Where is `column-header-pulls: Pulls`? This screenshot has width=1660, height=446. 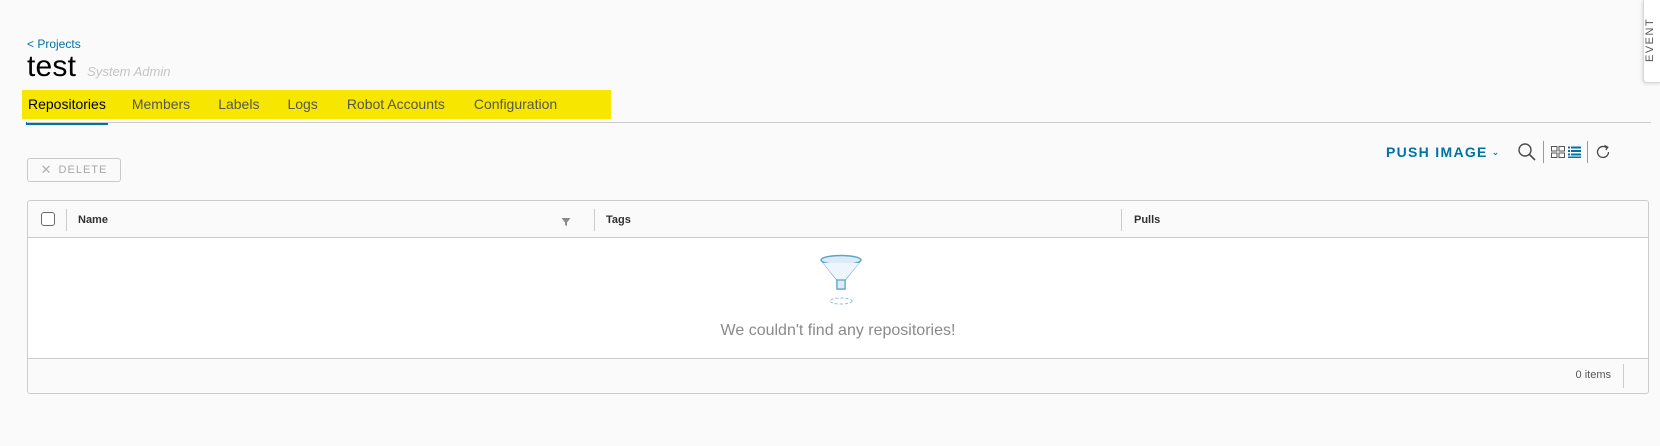 column-header-pulls: Pulls is located at coordinates (1147, 219).